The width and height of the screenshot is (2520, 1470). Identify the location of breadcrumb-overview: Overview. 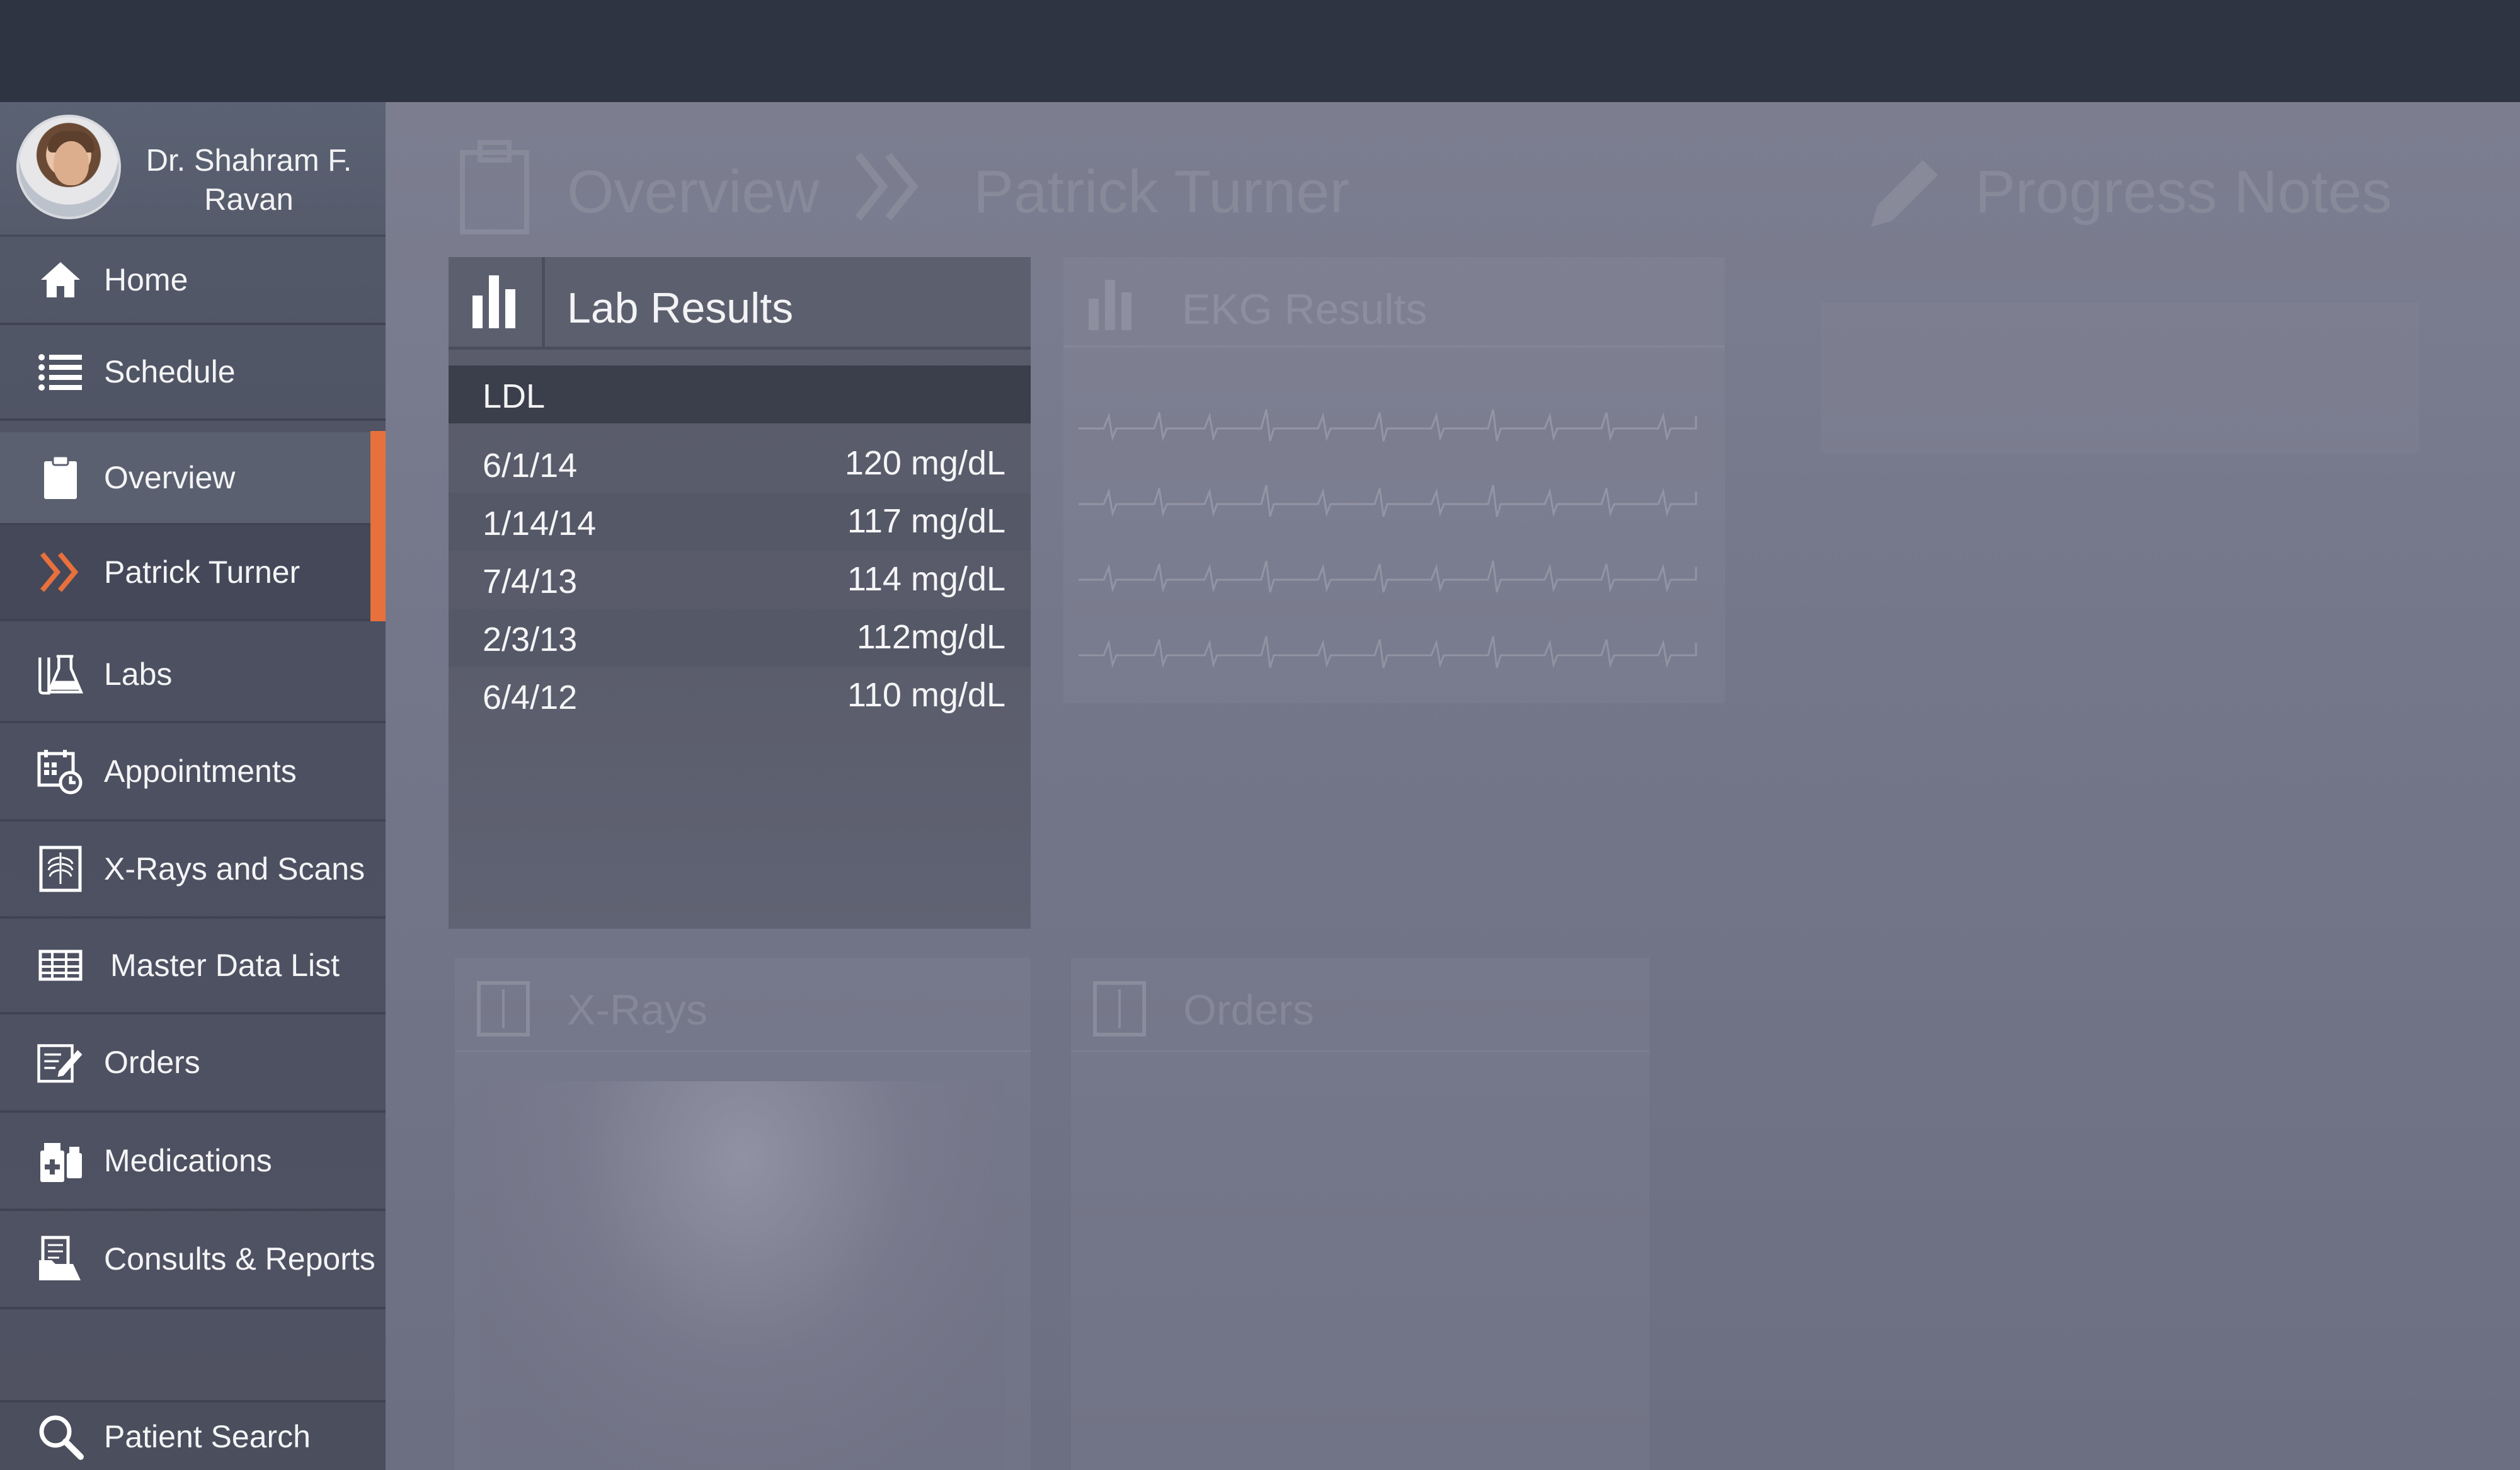
(693, 192).